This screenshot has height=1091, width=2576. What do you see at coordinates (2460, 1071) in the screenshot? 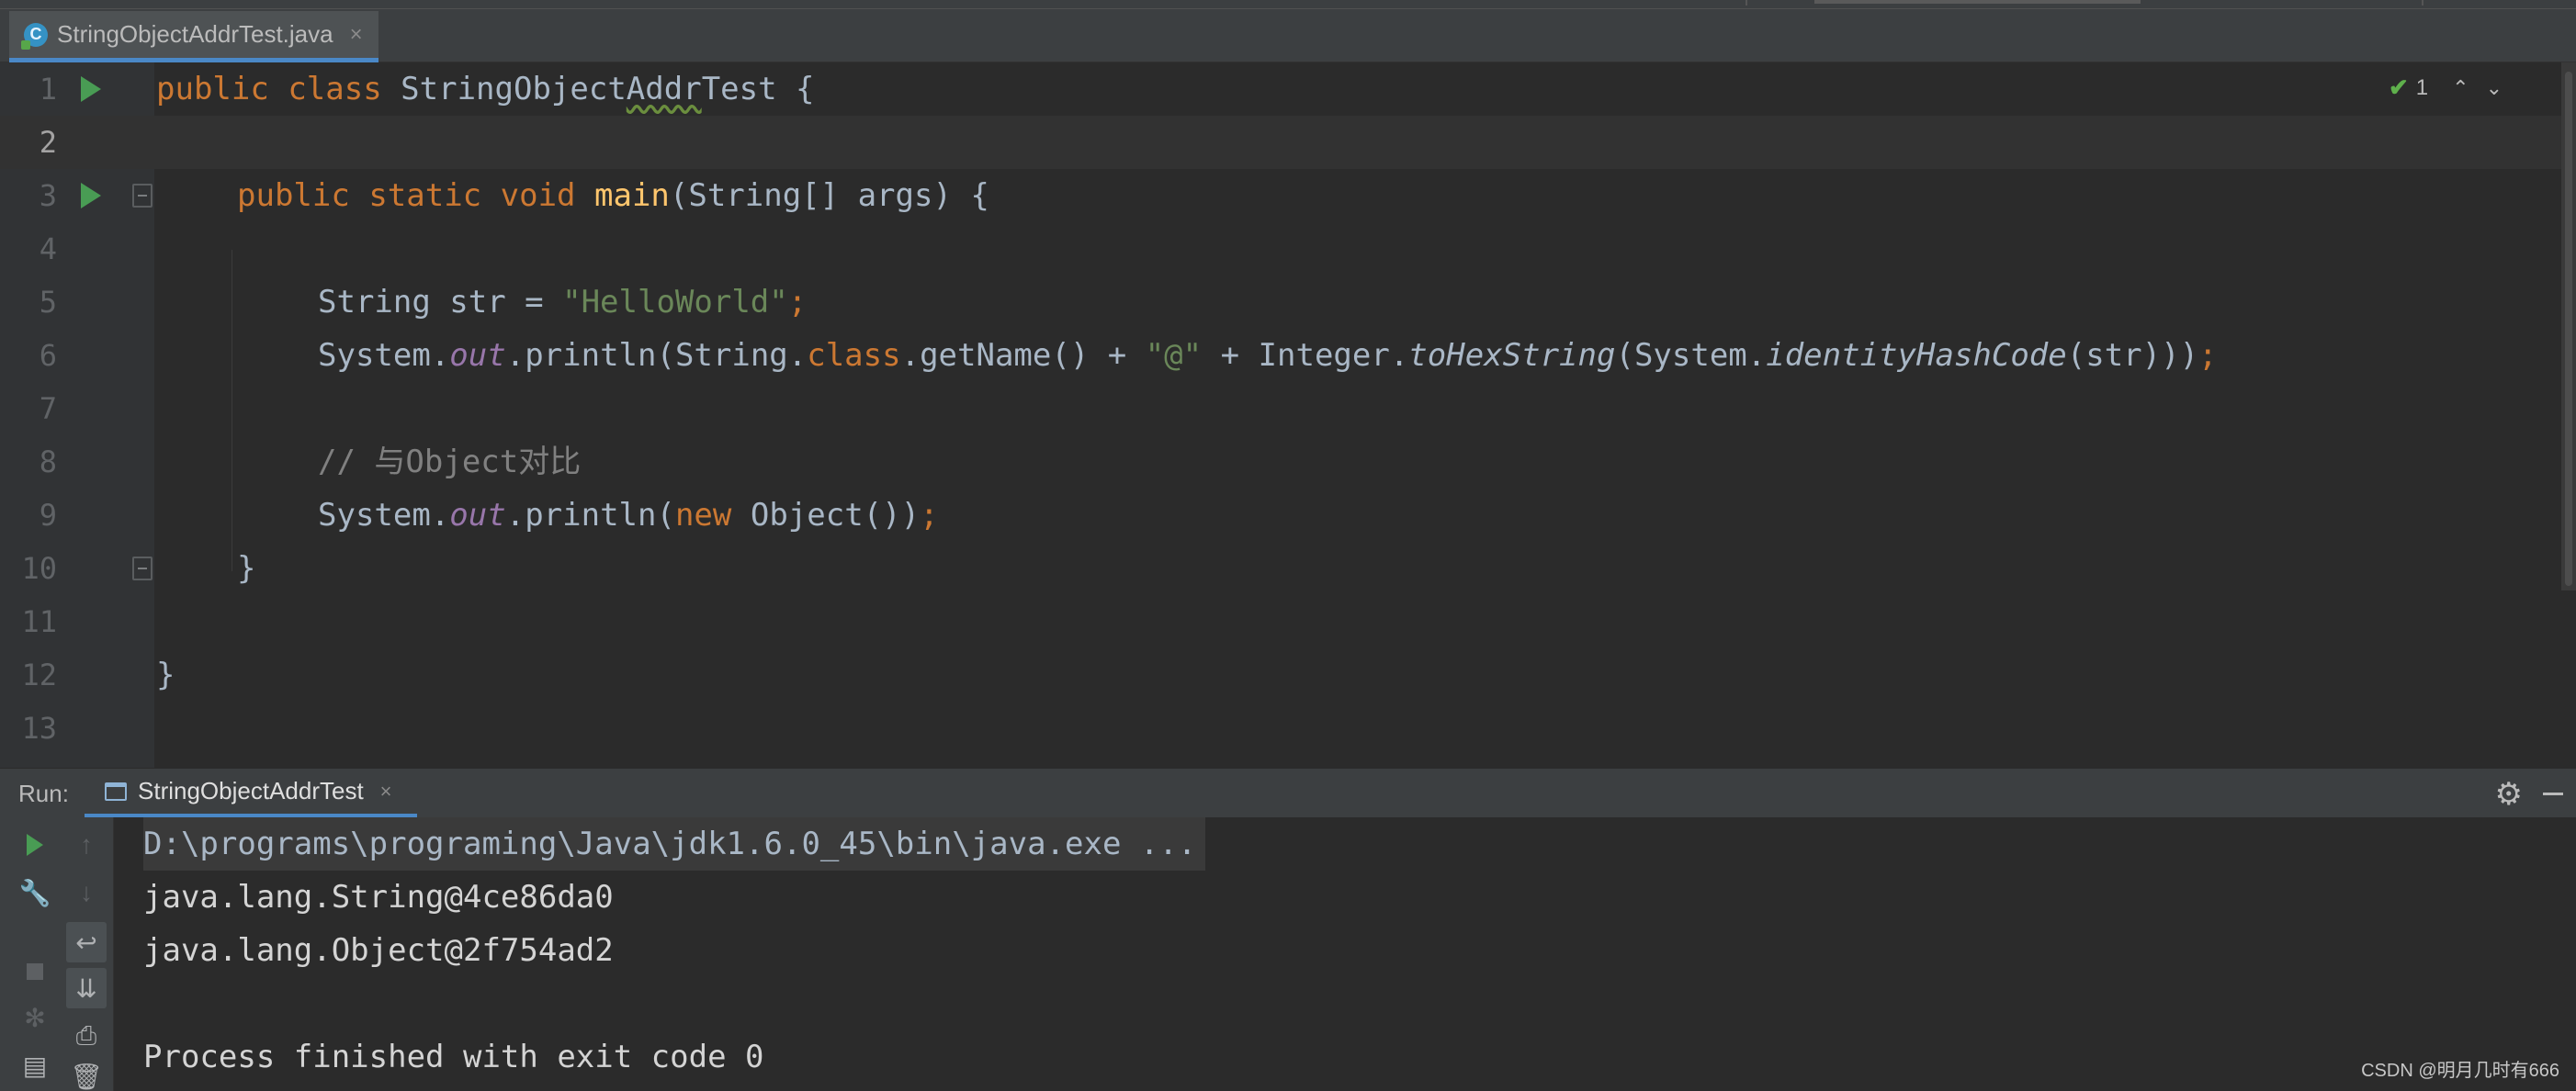
I see `watermark: CSDN @明月几时有666` at bounding box center [2460, 1071].